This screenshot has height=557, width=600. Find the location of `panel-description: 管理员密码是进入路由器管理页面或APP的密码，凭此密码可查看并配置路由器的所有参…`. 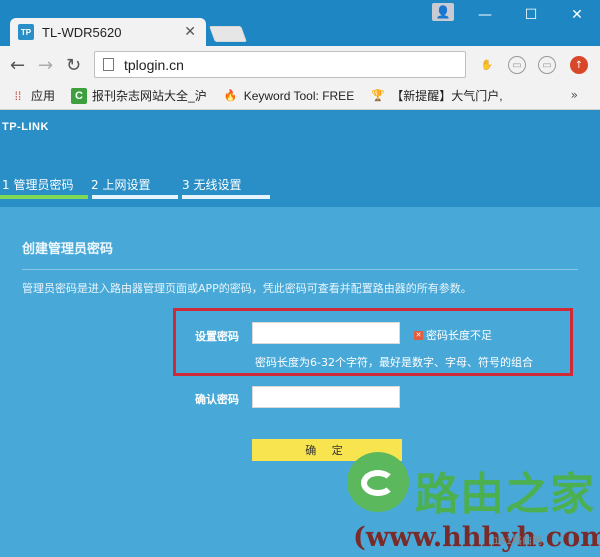

panel-description: 管理员密码是进入路由器管理页面或APP的密码，凭此密码可查看并配置路由器的所有参… is located at coordinates (247, 288).